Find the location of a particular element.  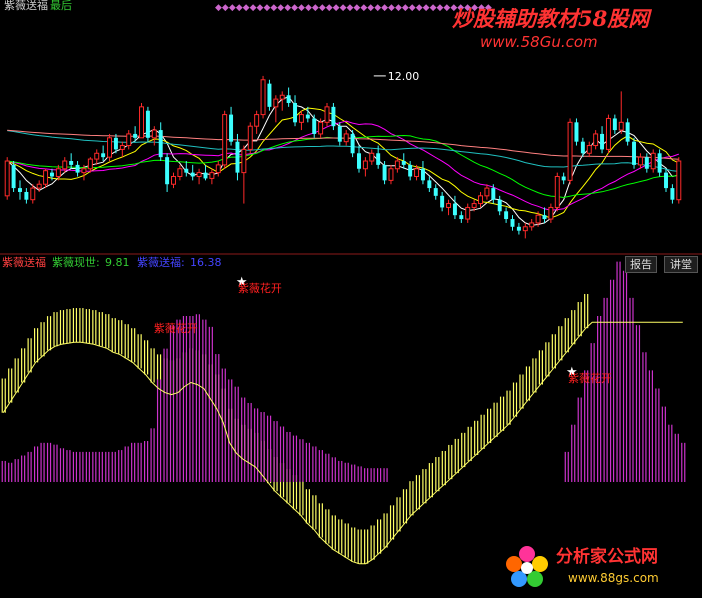

lecture-button: 讲堂 is located at coordinates (681, 264).